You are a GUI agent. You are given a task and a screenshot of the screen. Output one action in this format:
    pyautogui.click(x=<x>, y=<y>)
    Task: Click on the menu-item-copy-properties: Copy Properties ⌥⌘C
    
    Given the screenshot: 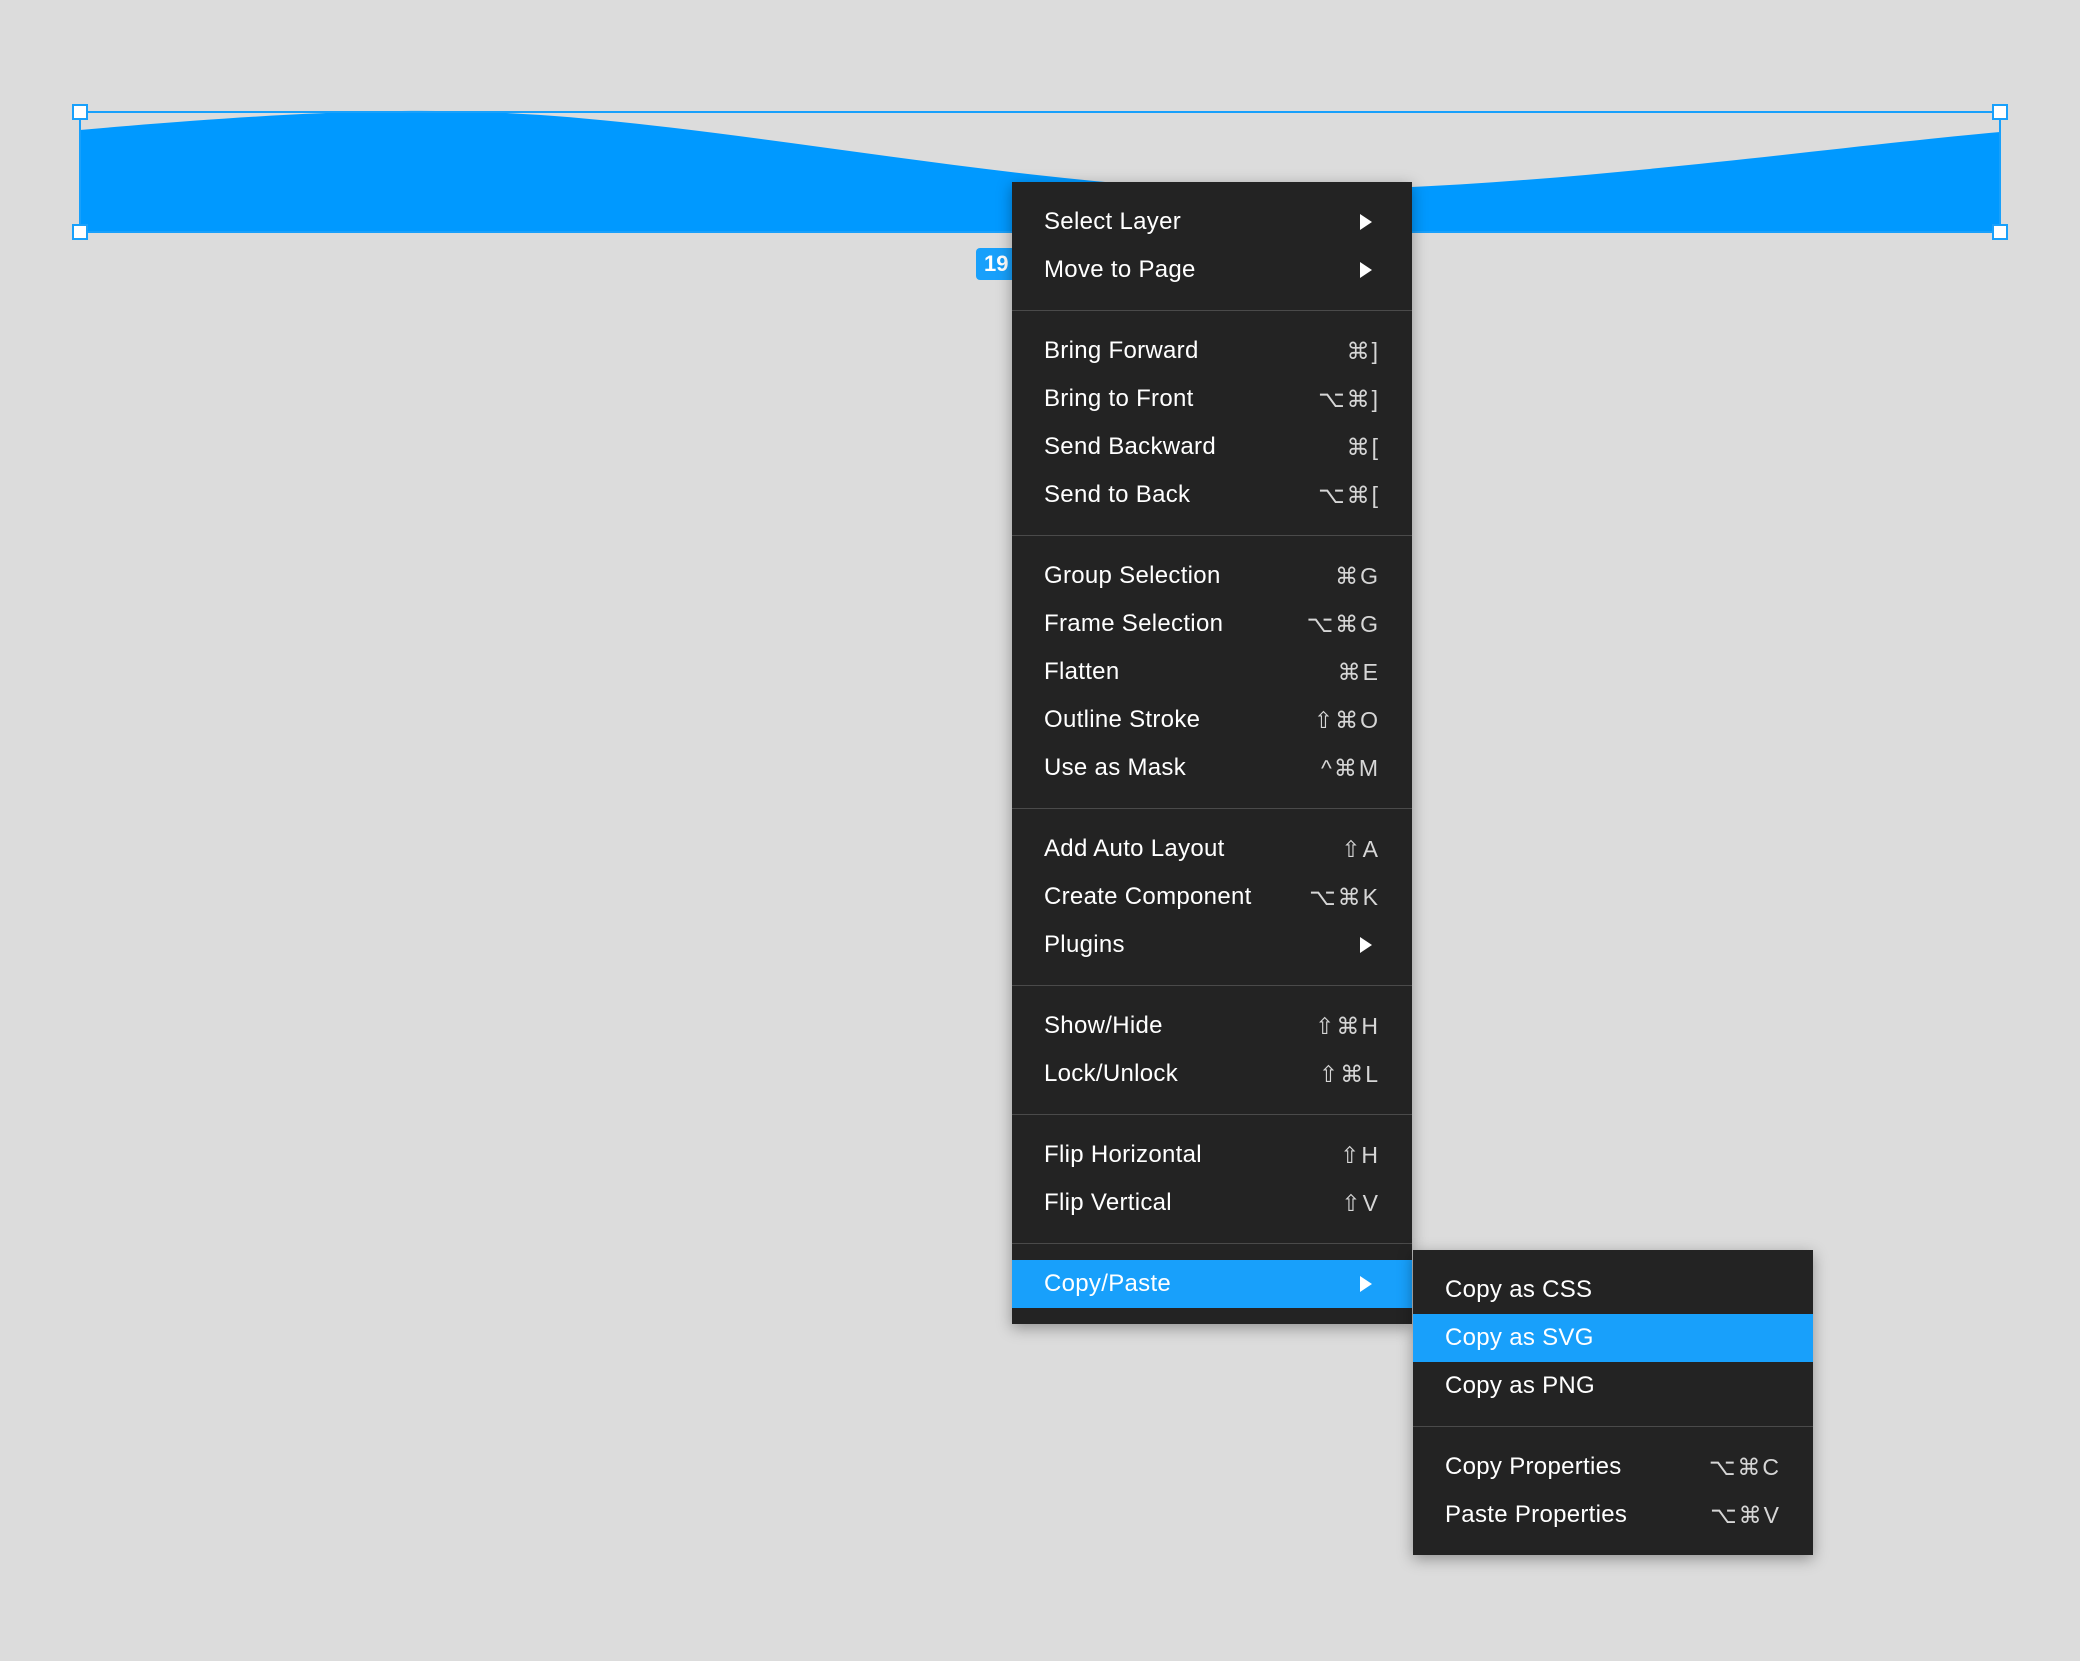 What is the action you would take?
    pyautogui.click(x=1613, y=1467)
    